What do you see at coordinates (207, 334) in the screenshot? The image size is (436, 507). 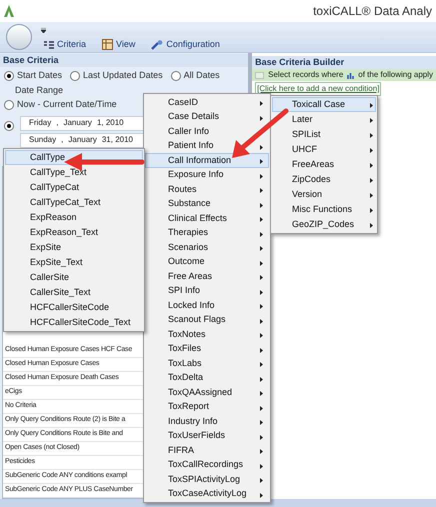 I see `menu-item: ToxNotes` at bounding box center [207, 334].